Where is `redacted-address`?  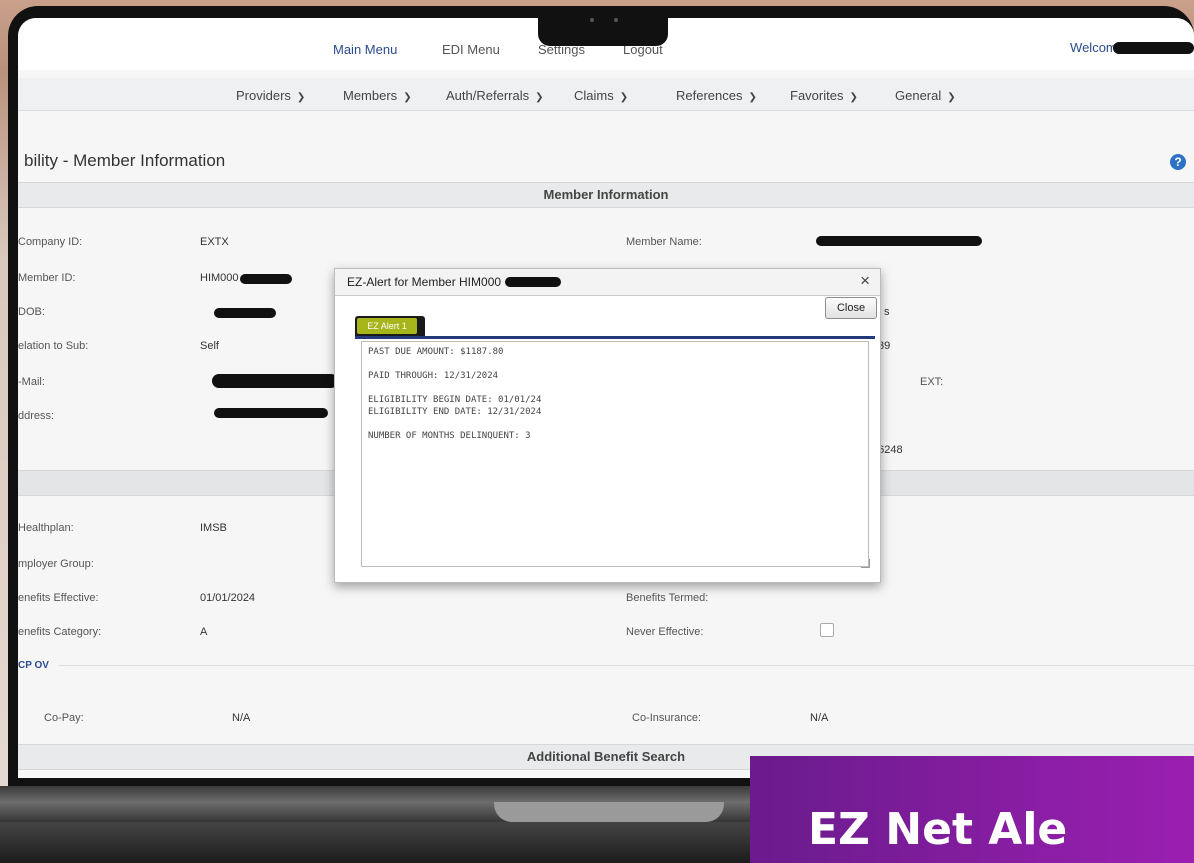 redacted-address is located at coordinates (271, 413).